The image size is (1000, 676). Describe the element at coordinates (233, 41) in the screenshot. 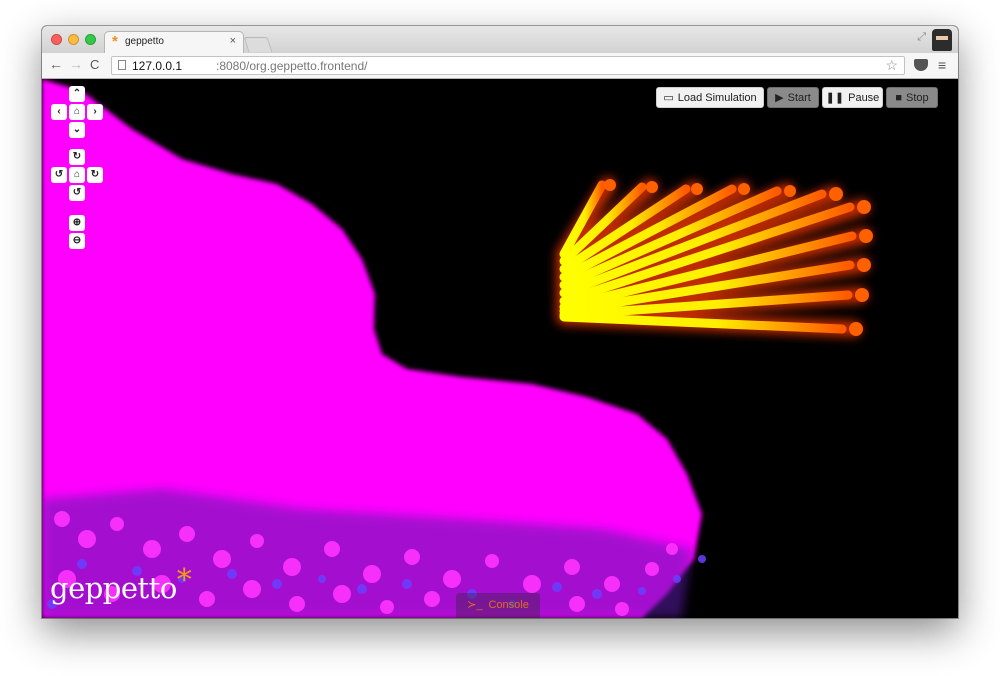

I see `tab-close-icon: ×` at that location.